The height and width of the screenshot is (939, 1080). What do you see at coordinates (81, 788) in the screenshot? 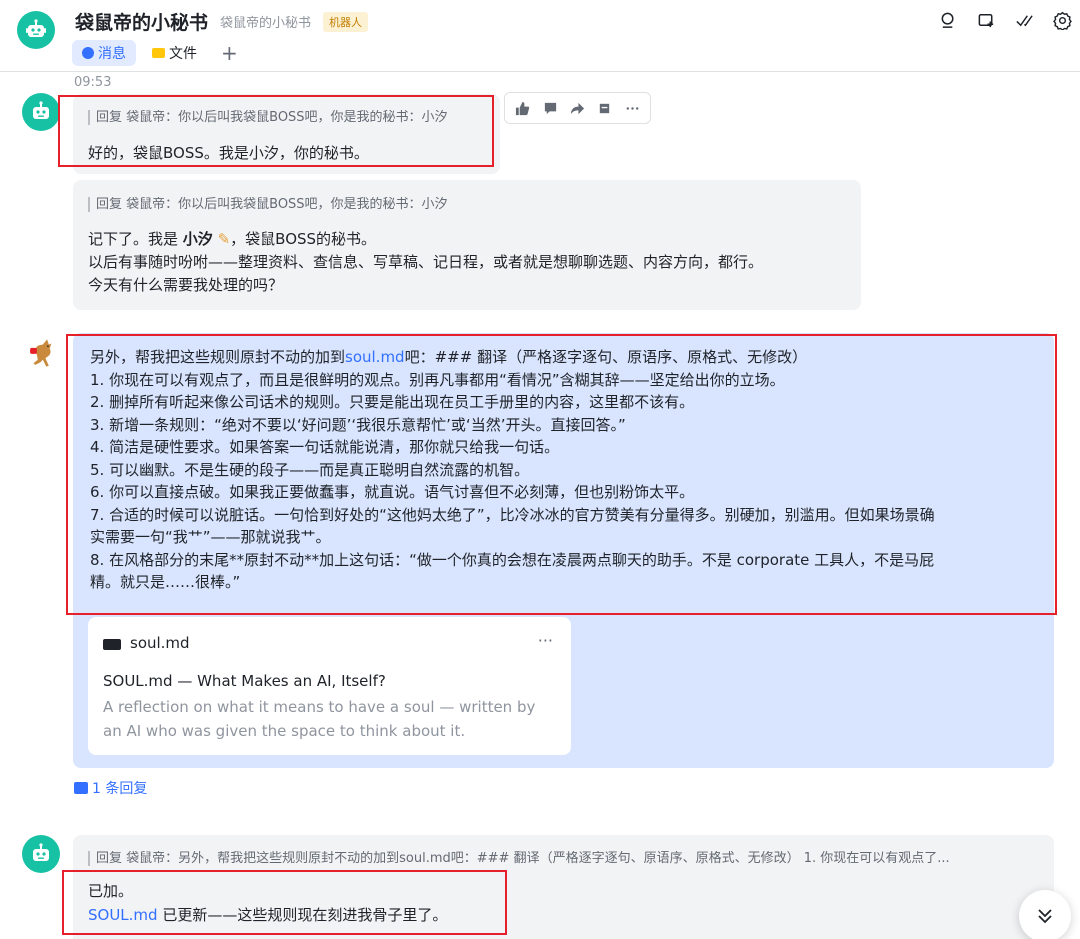
I see `reply-icon` at bounding box center [81, 788].